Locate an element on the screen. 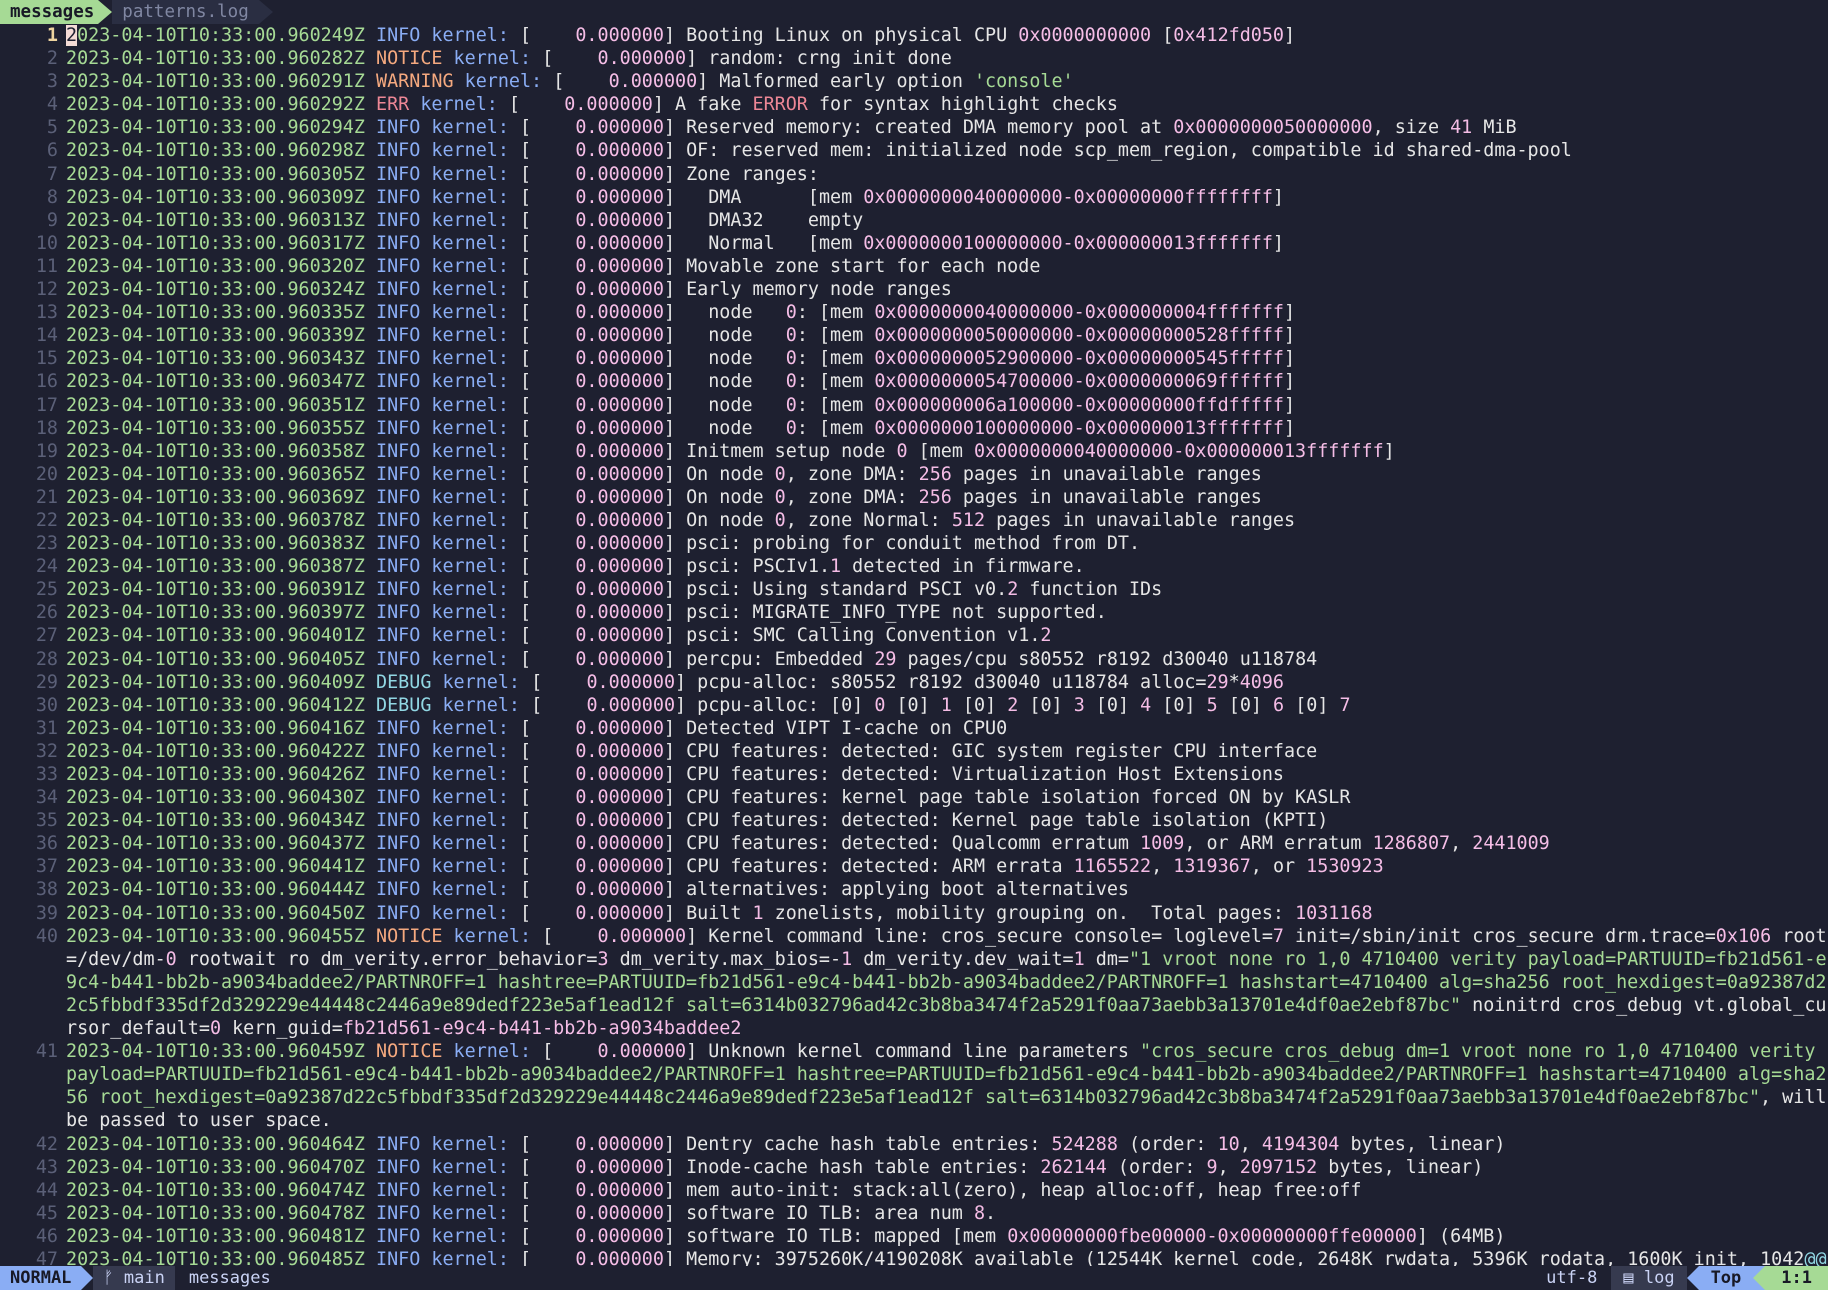 Image resolution: width=1828 pixels, height=1290 pixels. token-text: (order: is located at coordinates (1156, 1167).